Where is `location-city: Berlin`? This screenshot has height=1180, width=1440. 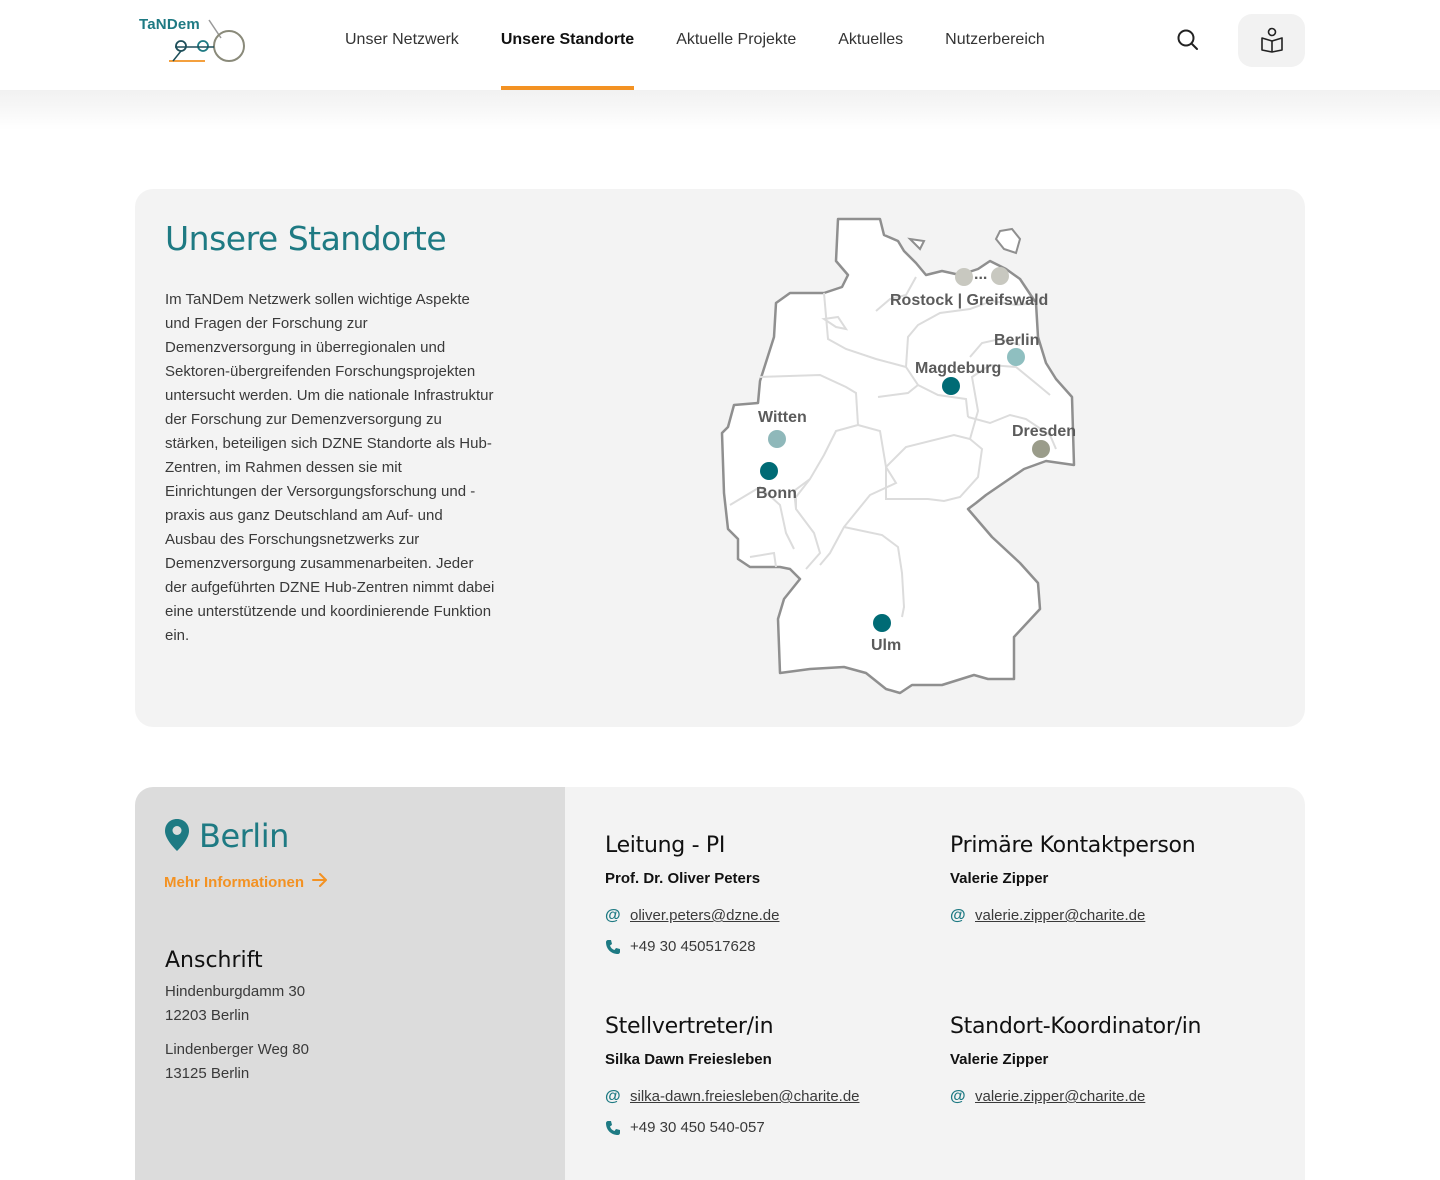
location-city: Berlin is located at coordinates (244, 836).